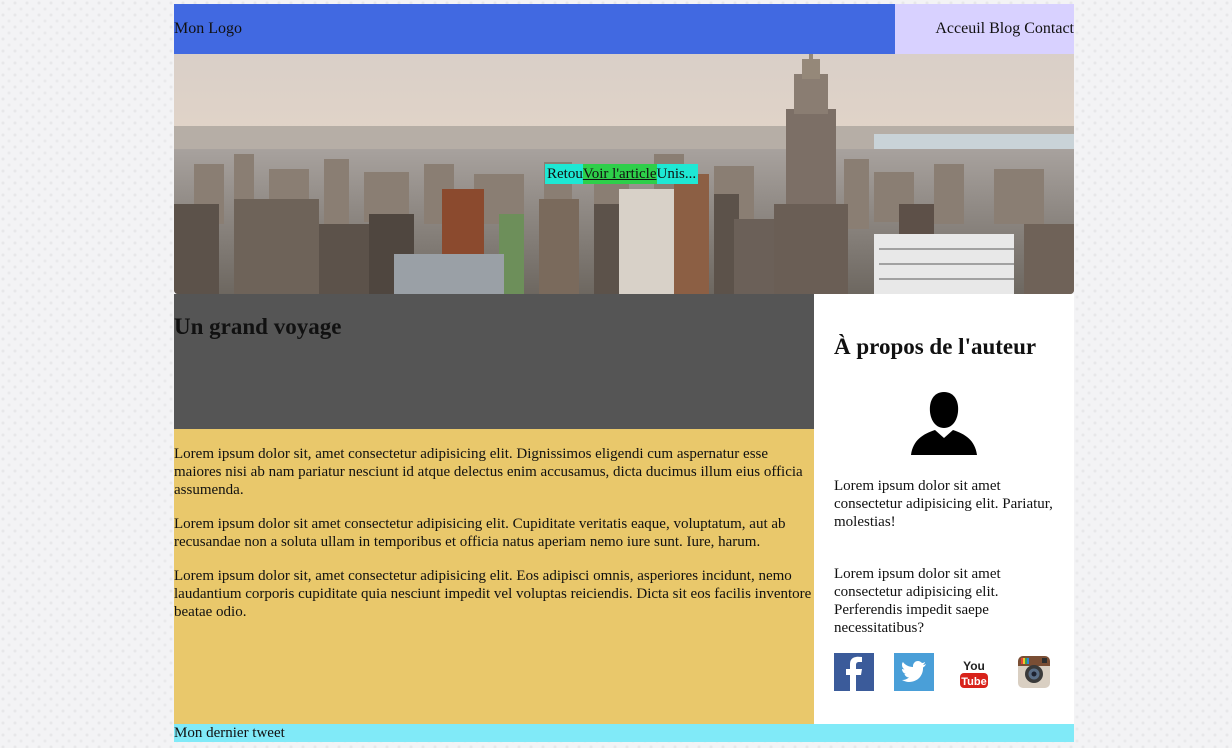 The width and height of the screenshot is (1232, 748). What do you see at coordinates (960, 29) in the screenshot?
I see `nav-item-acceuil: Acceuil` at bounding box center [960, 29].